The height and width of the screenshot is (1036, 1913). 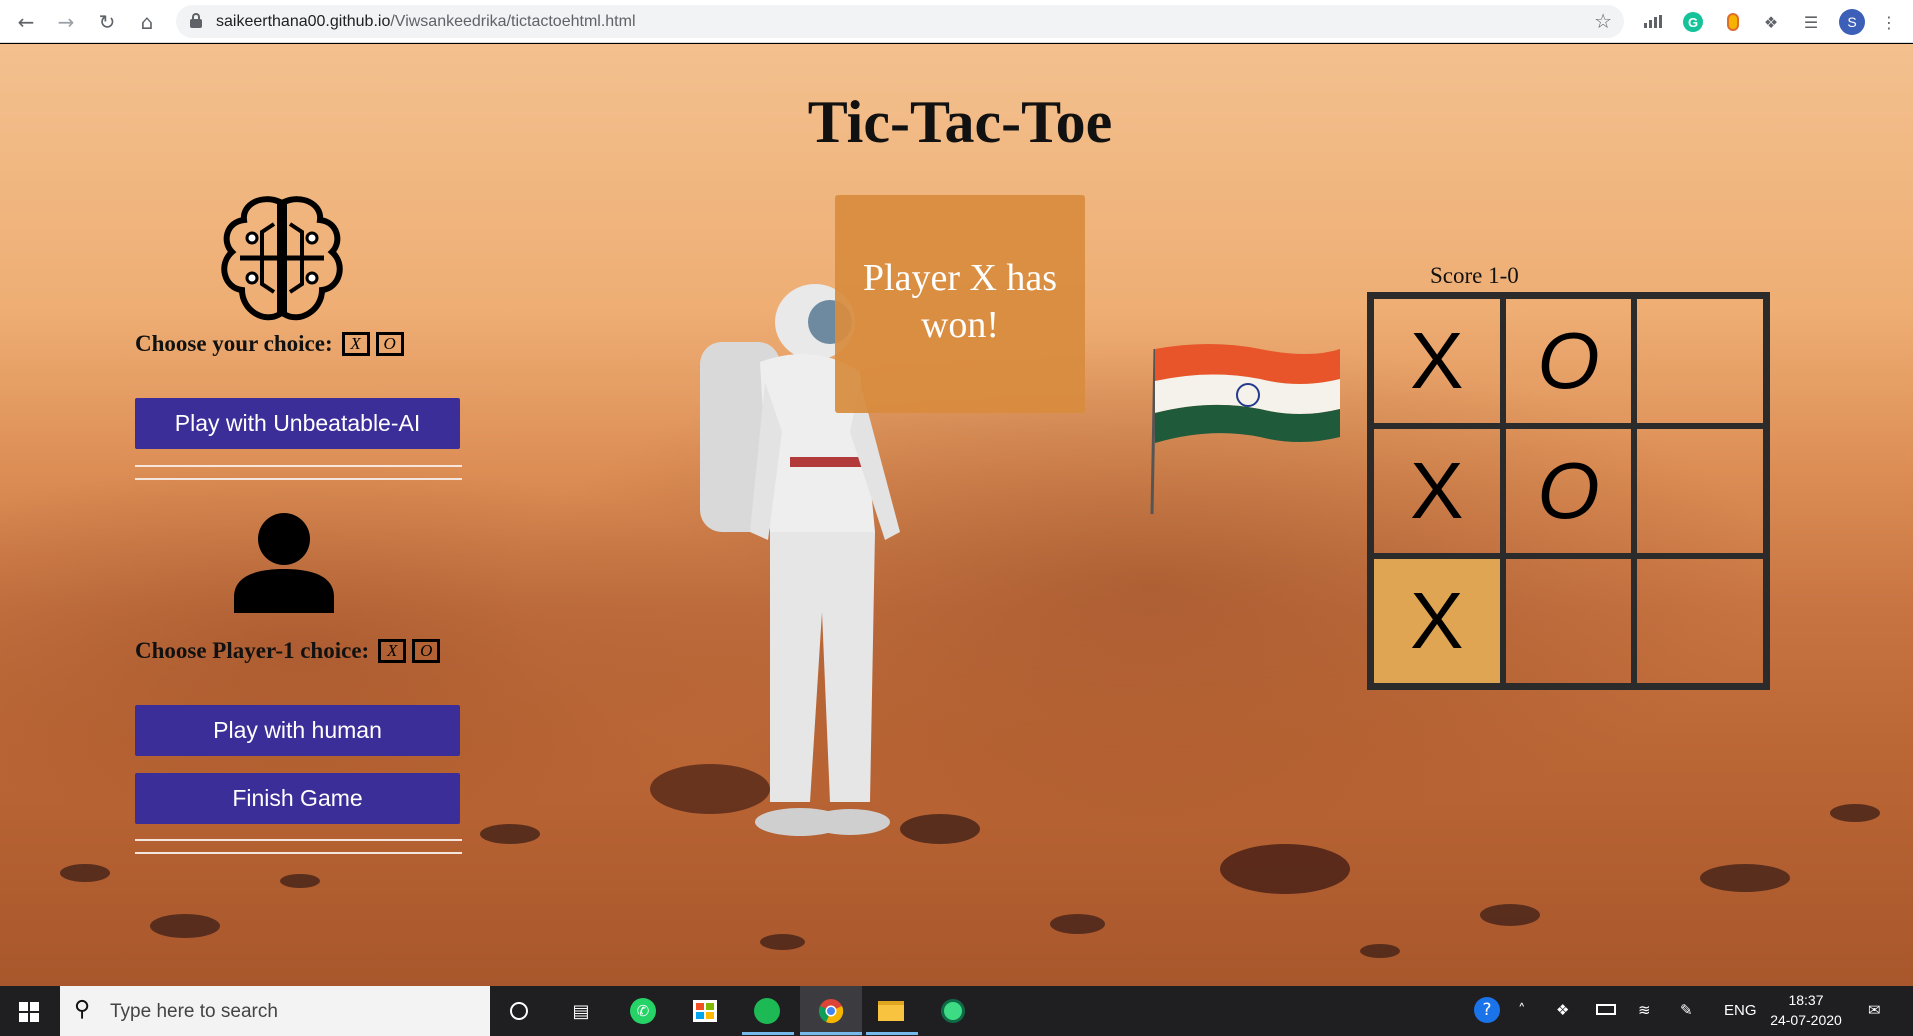 I want to click on help-icon: ?, so click(x=1487, y=1010).